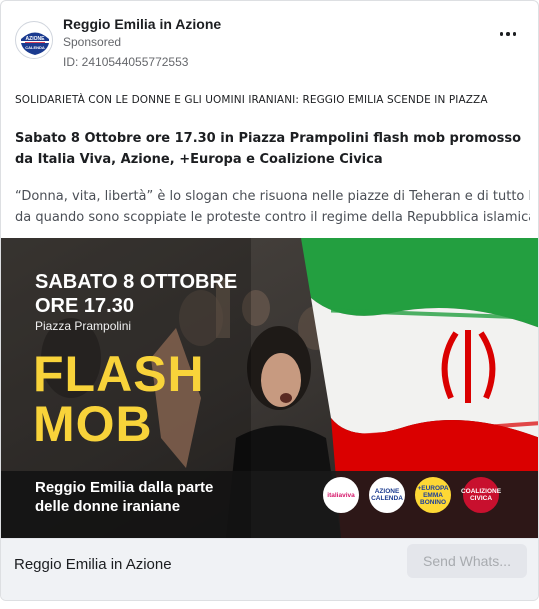 This screenshot has height=609, width=539. I want to click on italia-viva-logo: italiaviva, so click(341, 495).